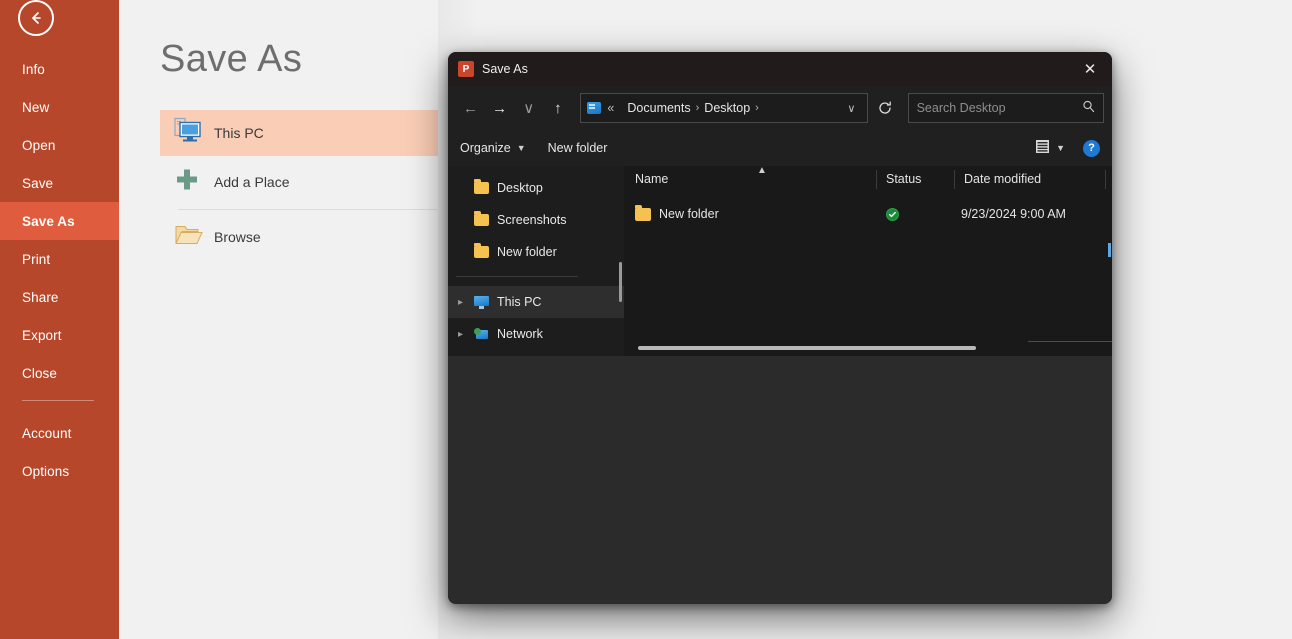  I want to click on tree-item-this-pc: ▸ This PC, so click(536, 302).